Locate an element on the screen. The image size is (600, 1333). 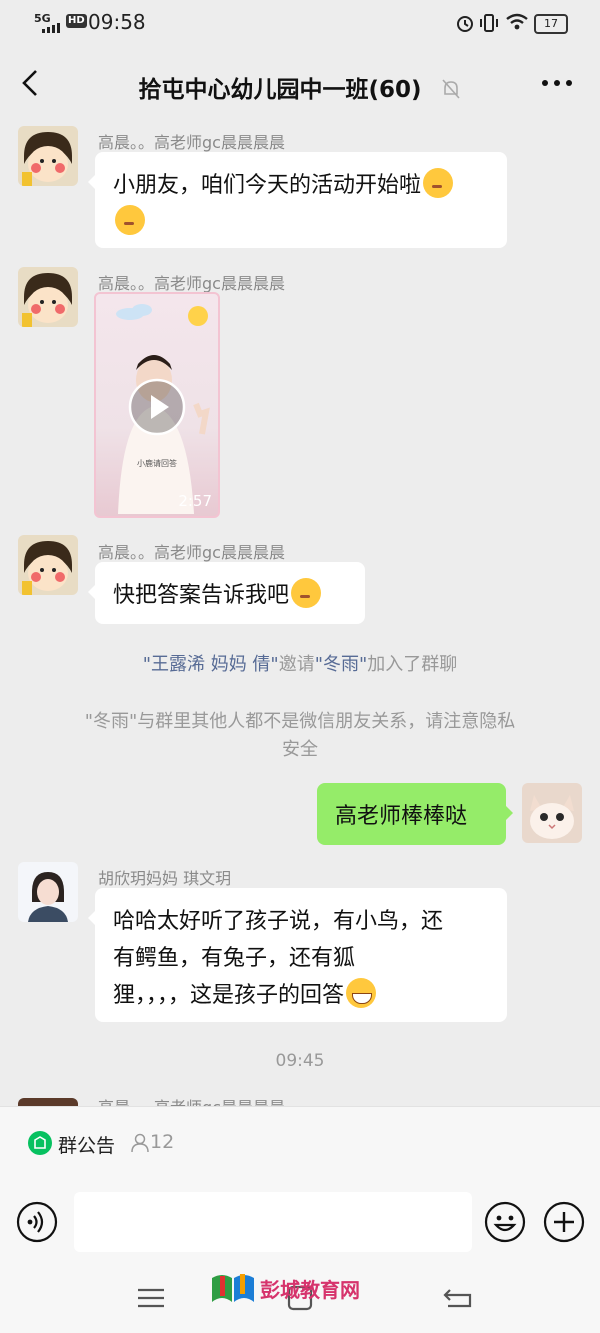
video-caption: 小鹿请回答 is located at coordinates (157, 463).